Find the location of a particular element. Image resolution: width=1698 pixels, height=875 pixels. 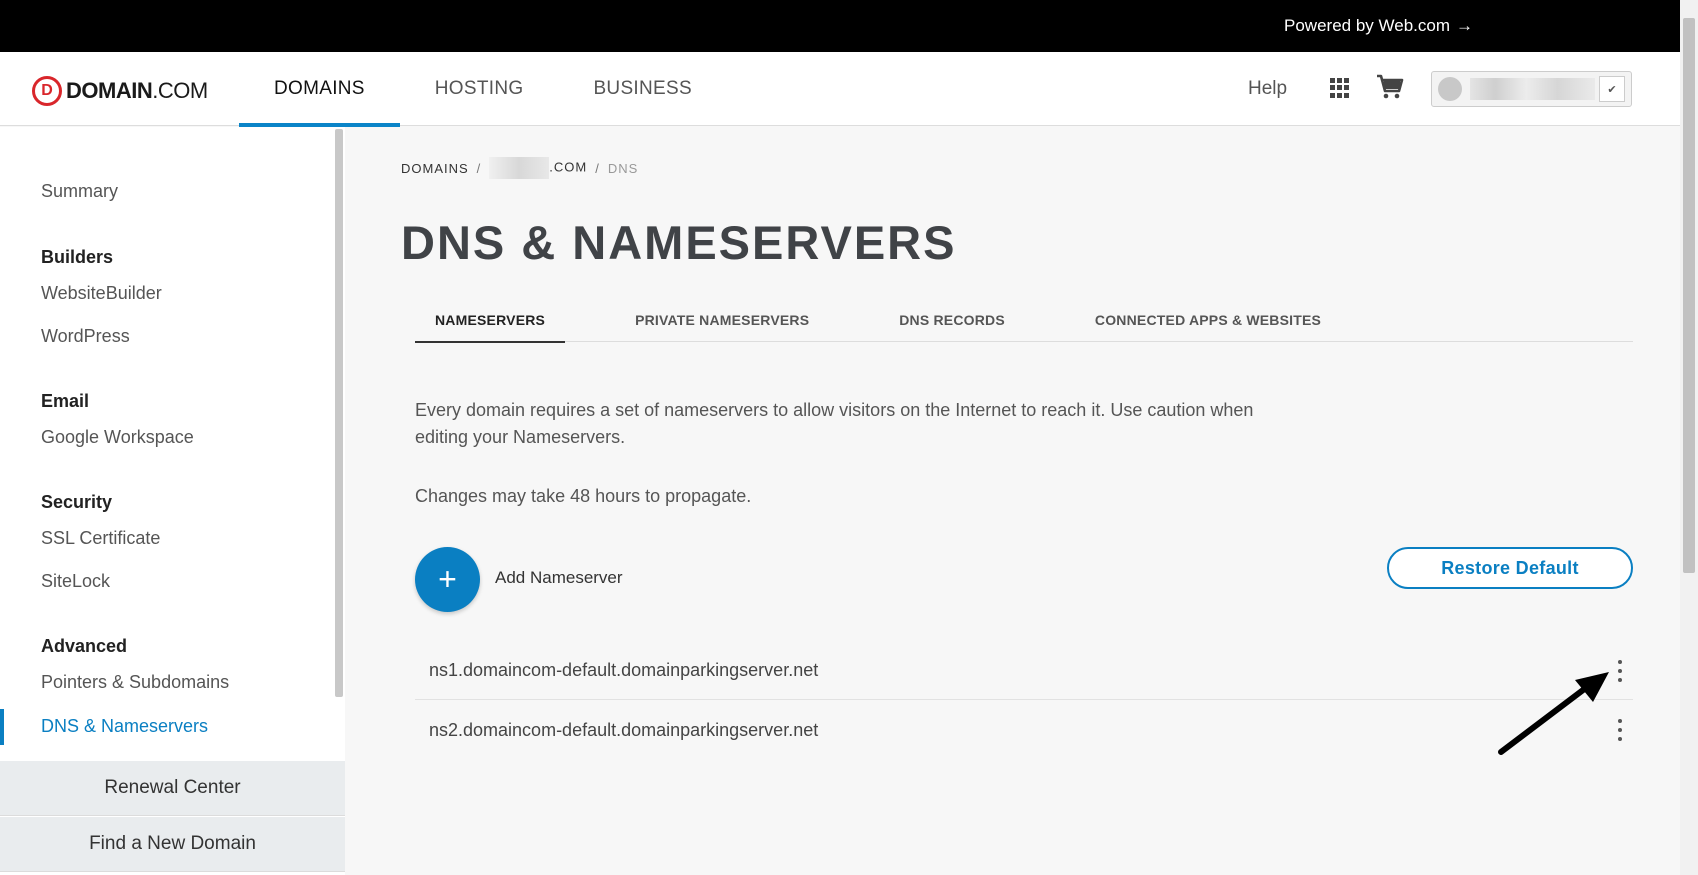

account-menu: ✔ is located at coordinates (1531, 89).